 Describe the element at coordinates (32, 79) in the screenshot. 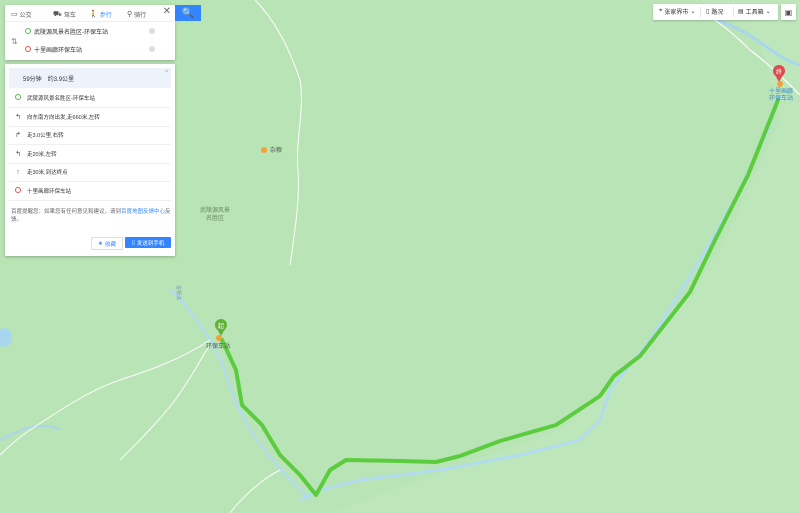

I see `route-duration: 59分钟` at that location.